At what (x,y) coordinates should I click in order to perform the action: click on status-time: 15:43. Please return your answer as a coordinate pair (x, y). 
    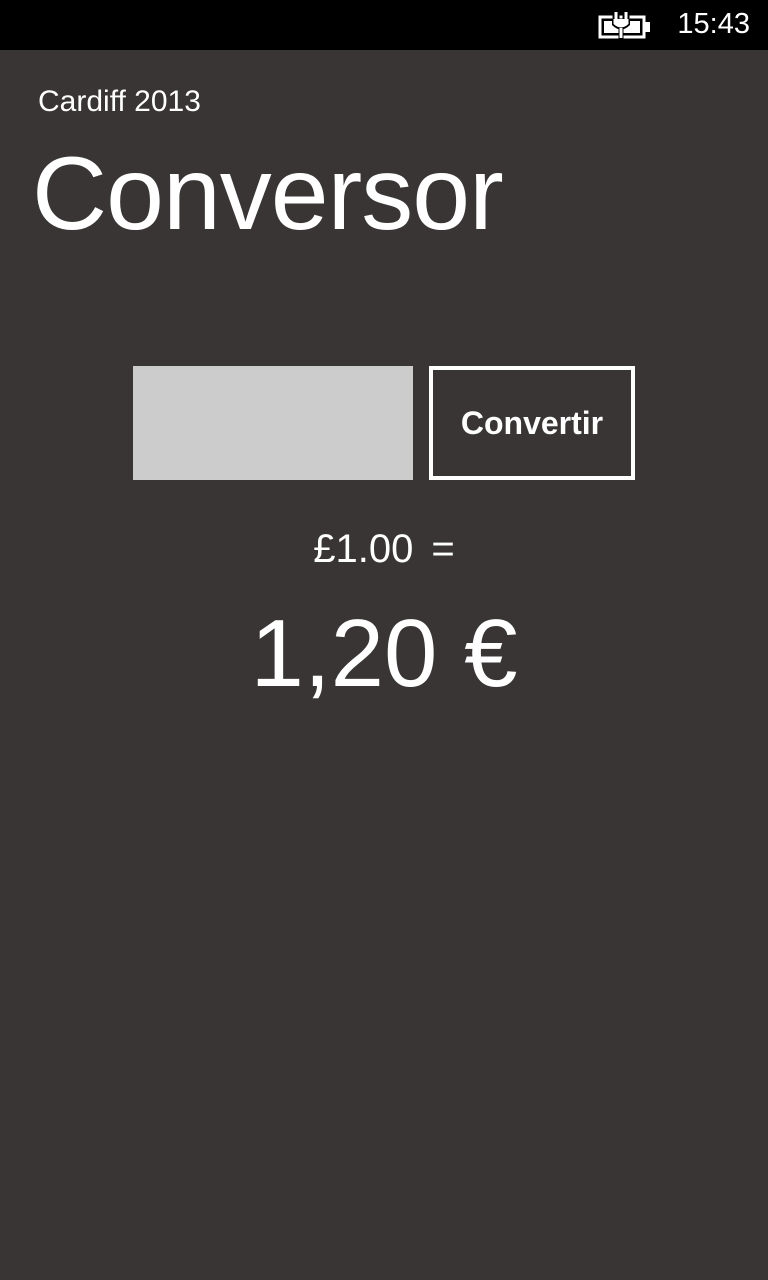
    Looking at the image, I should click on (713, 24).